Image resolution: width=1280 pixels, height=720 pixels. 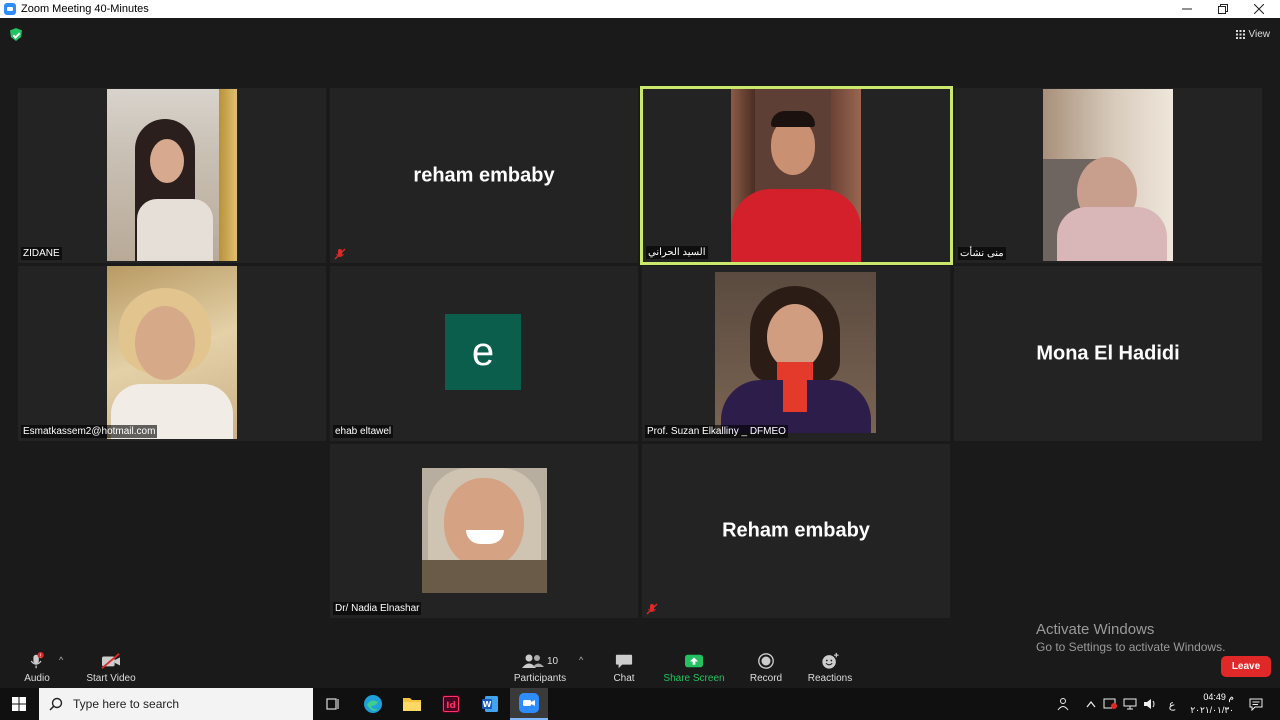 What do you see at coordinates (694, 661) in the screenshot?
I see `share-screen-icon` at bounding box center [694, 661].